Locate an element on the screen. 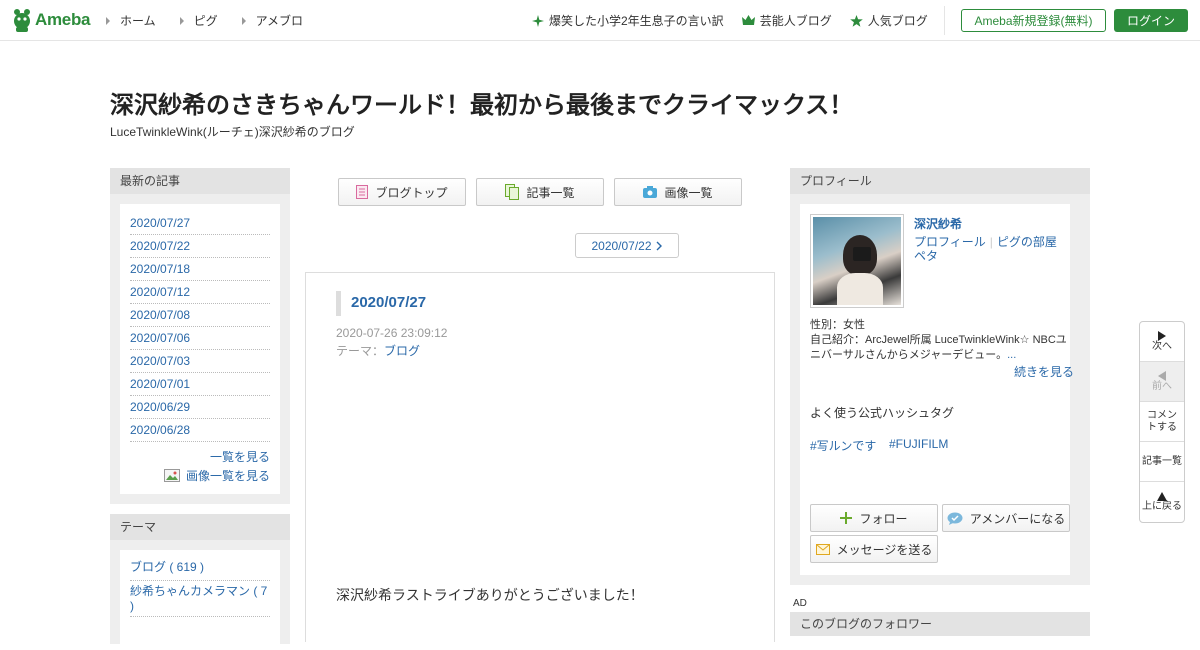  next-article-button: 次へ is located at coordinates (1162, 342).